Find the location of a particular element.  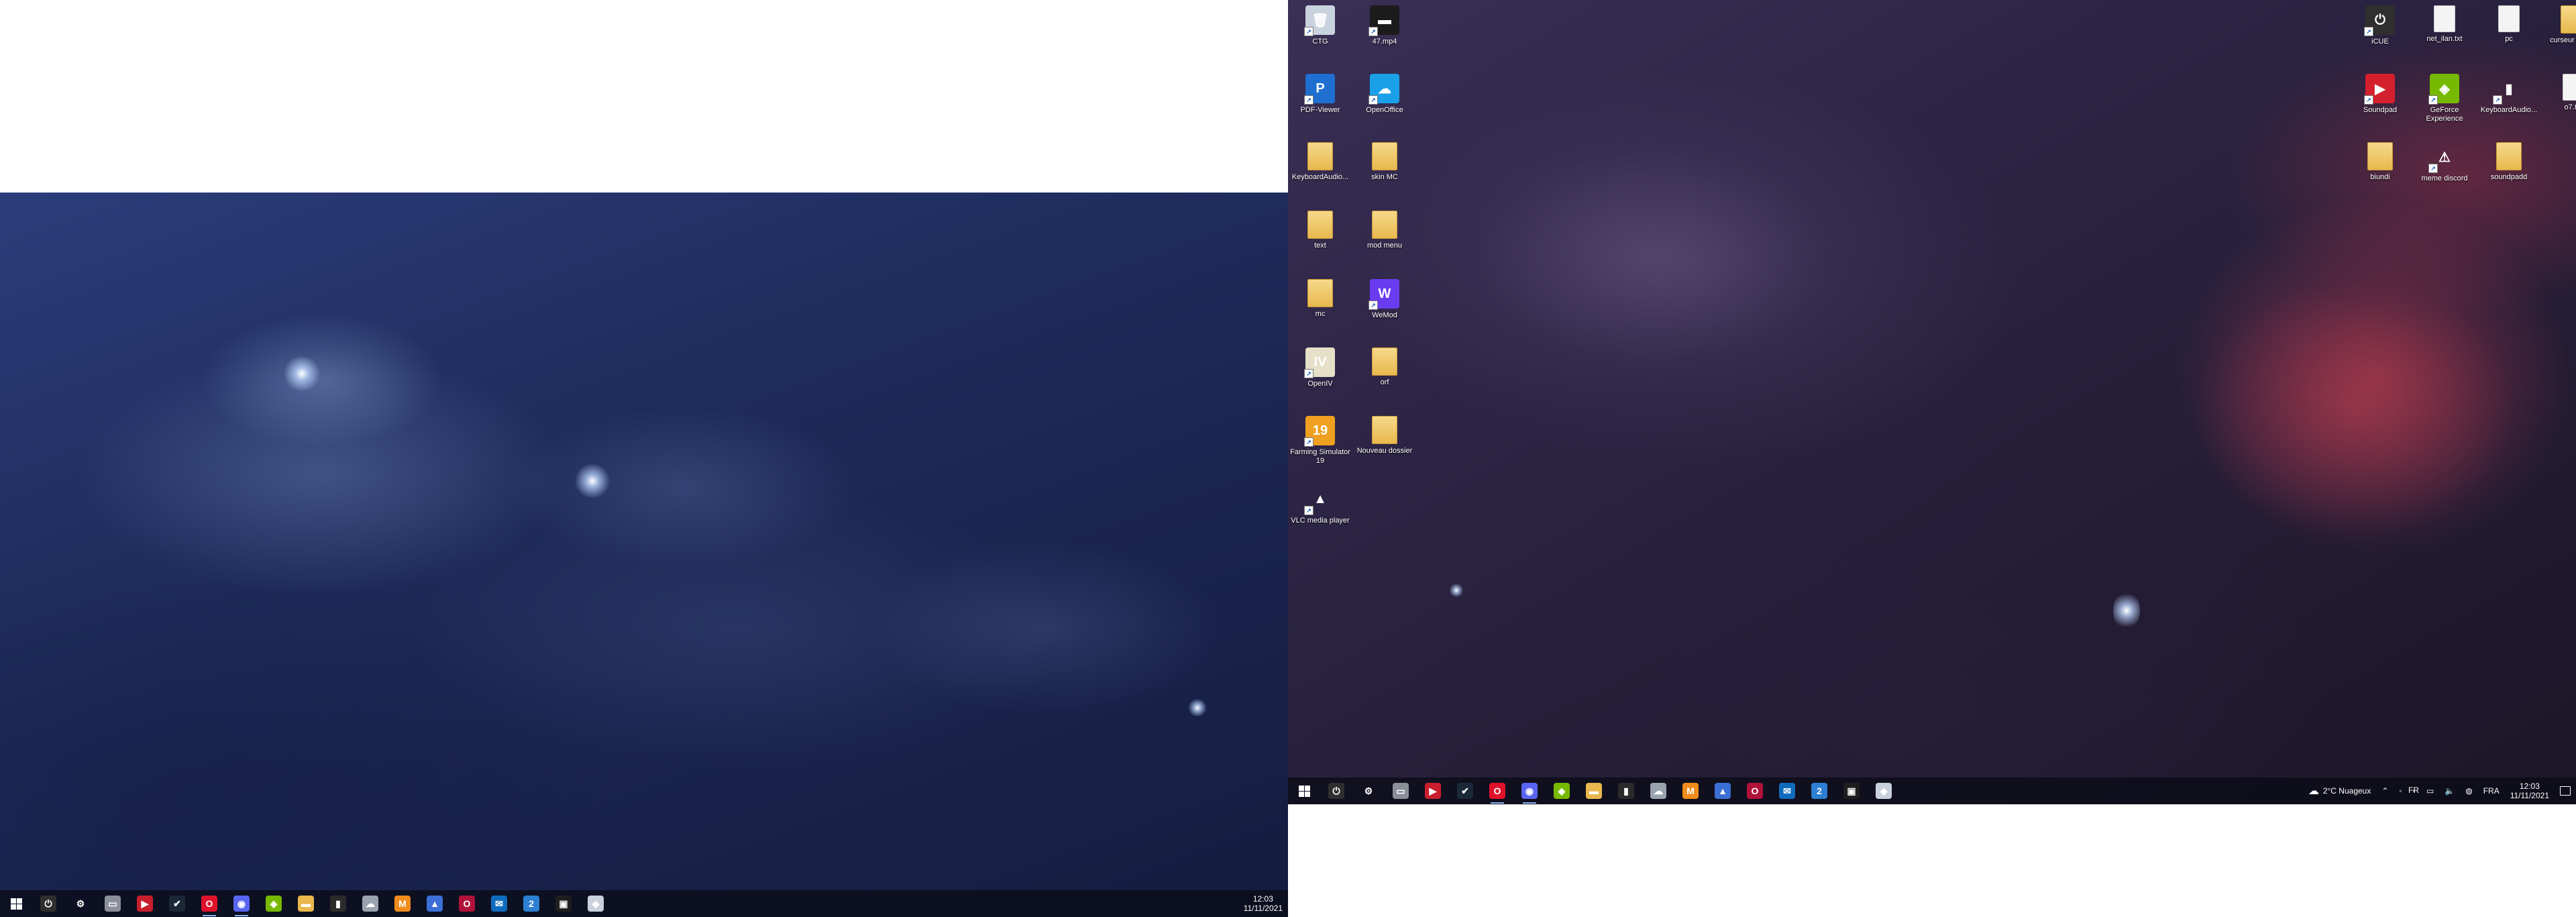

windows-logo-icon is located at coordinates (1304, 791).